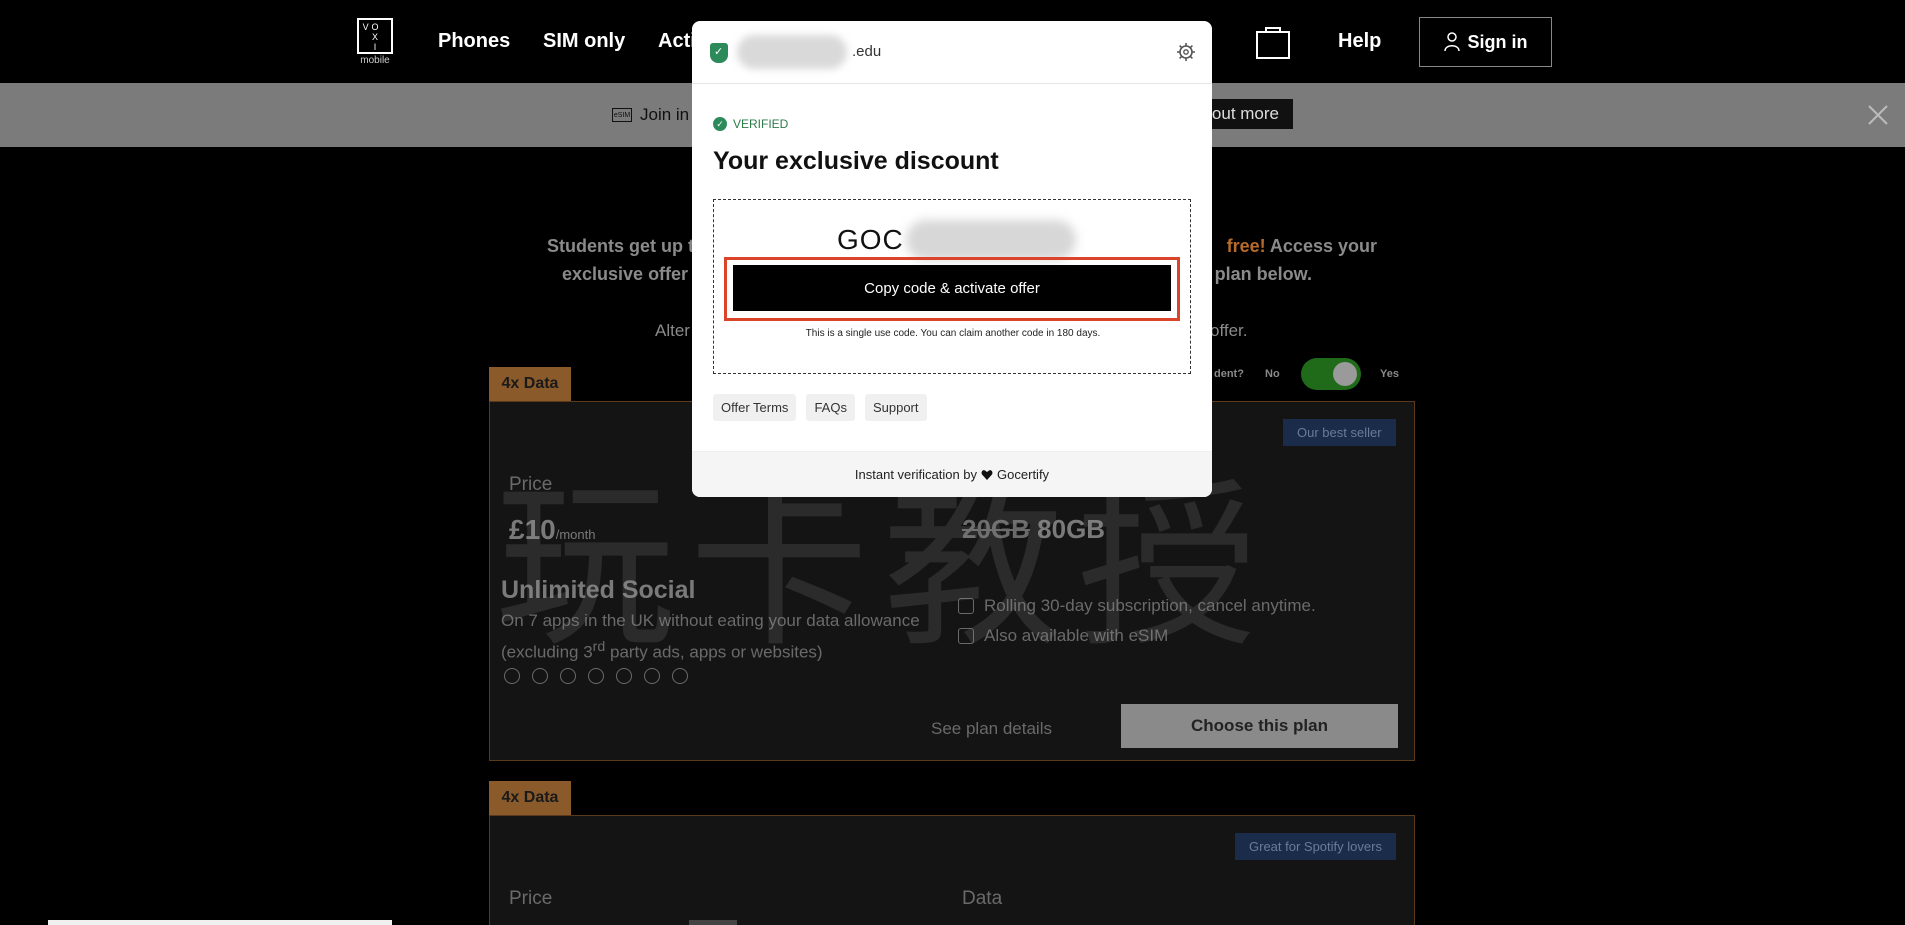  I want to click on toggle-yes-label: Yes, so click(1389, 374).